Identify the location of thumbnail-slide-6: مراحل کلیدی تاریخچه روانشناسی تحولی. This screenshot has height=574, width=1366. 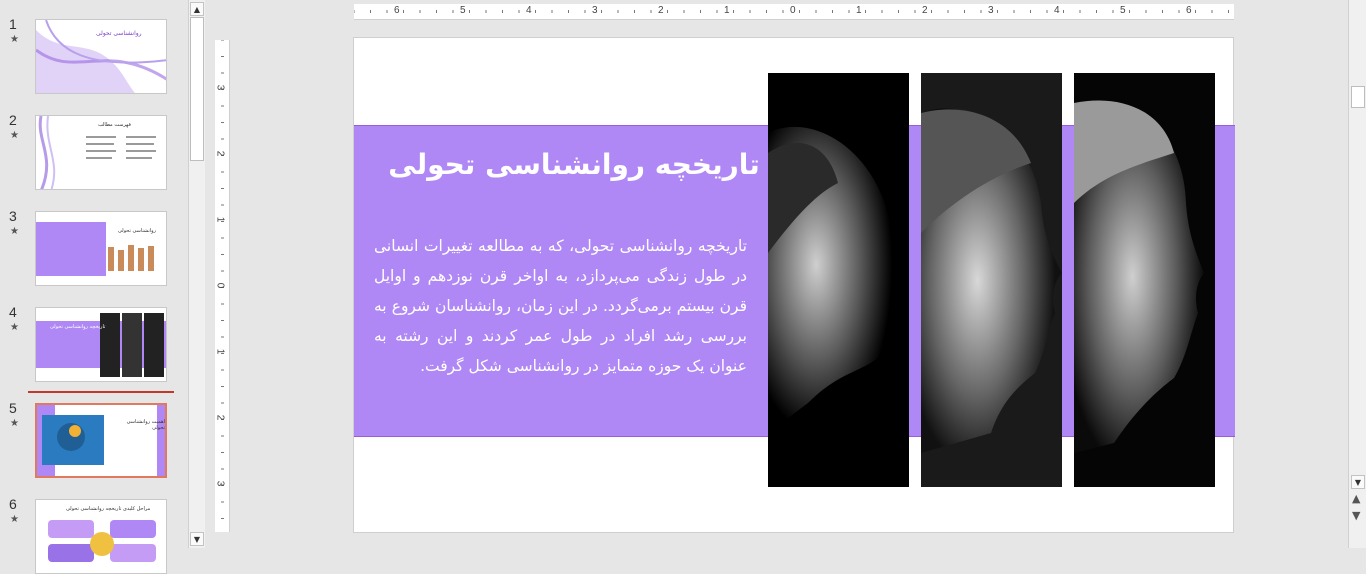
(101, 536).